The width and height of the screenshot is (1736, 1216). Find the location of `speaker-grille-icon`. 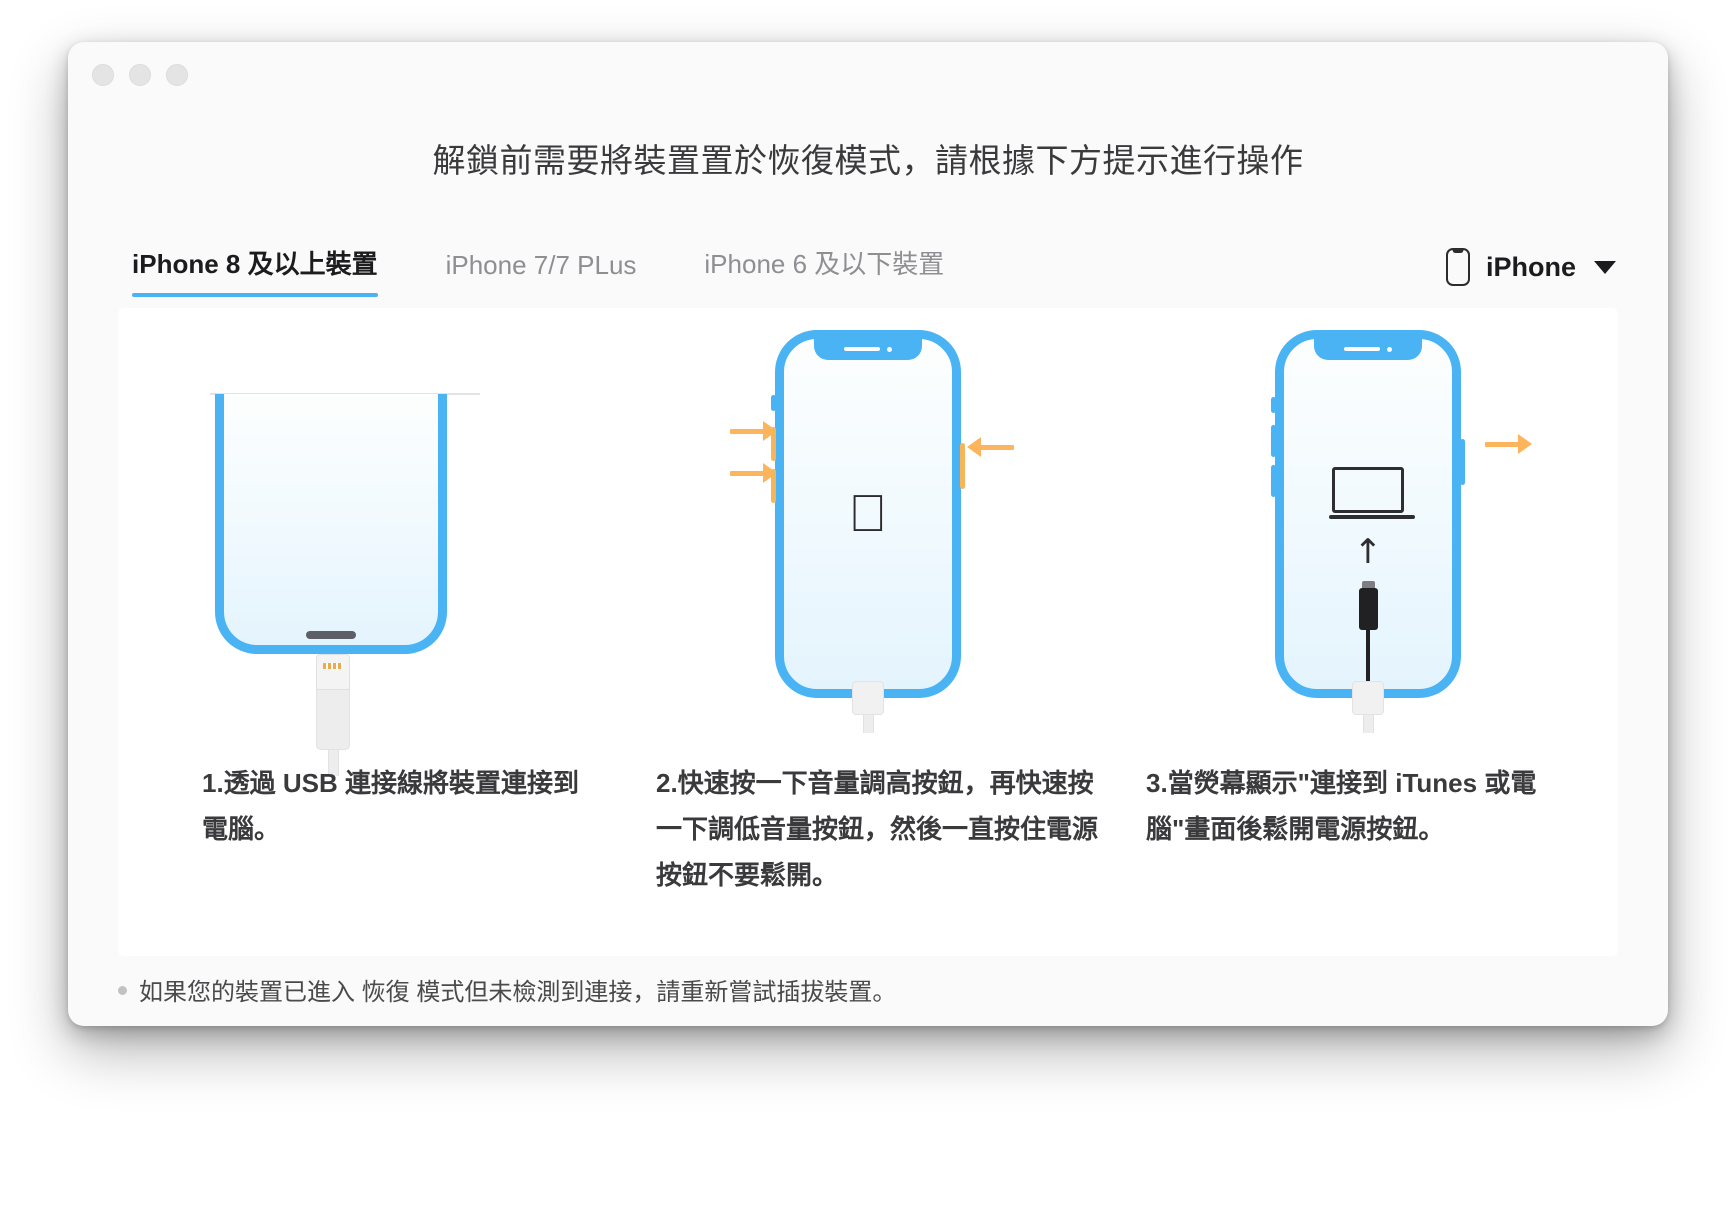

speaker-grille-icon is located at coordinates (331, 635).